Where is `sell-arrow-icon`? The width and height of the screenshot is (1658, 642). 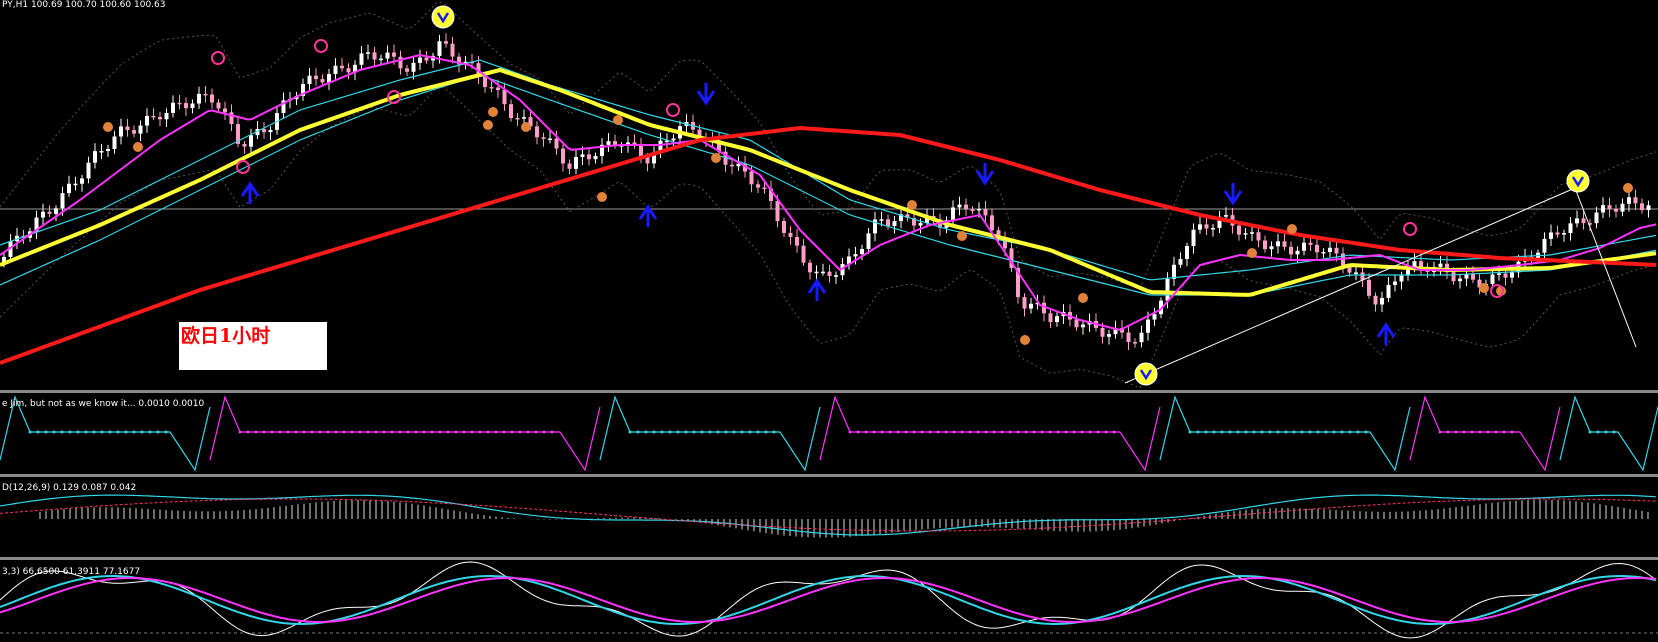 sell-arrow-icon is located at coordinates (985, 174).